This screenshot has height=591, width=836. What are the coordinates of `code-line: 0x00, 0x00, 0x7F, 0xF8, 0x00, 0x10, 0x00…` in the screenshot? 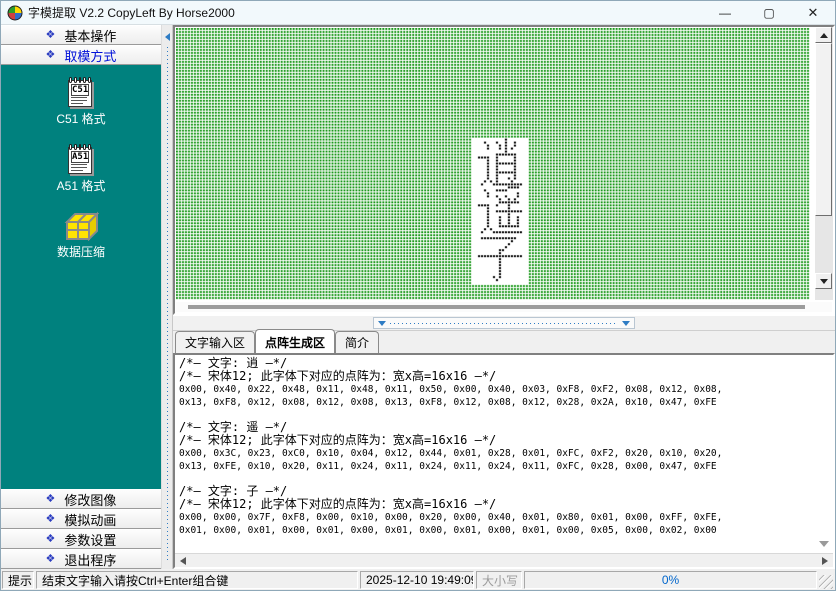 It's located at (451, 517).